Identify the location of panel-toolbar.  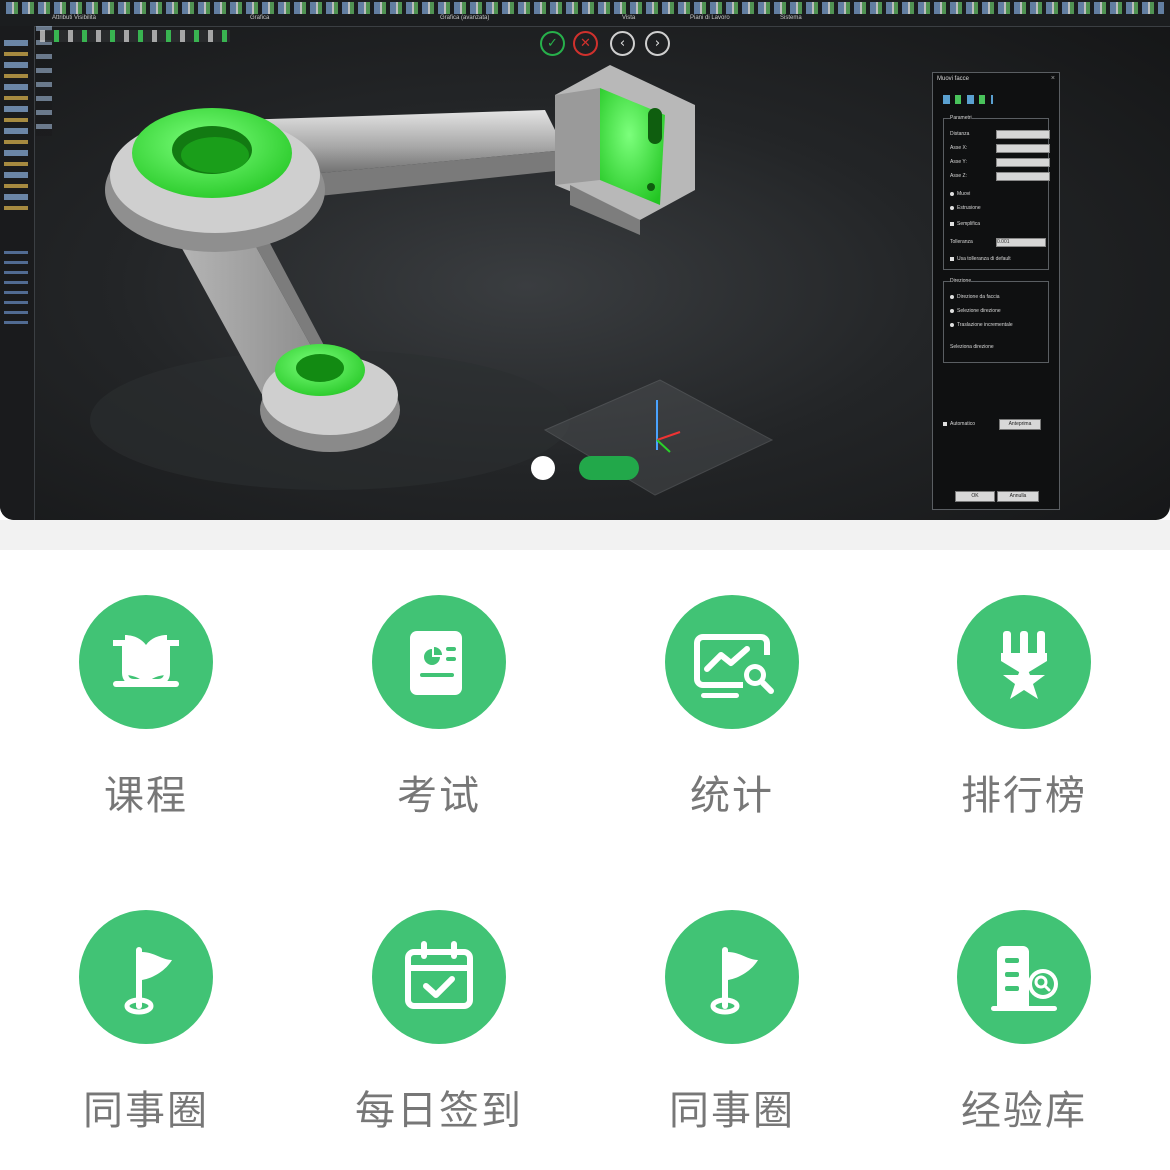
(968, 99).